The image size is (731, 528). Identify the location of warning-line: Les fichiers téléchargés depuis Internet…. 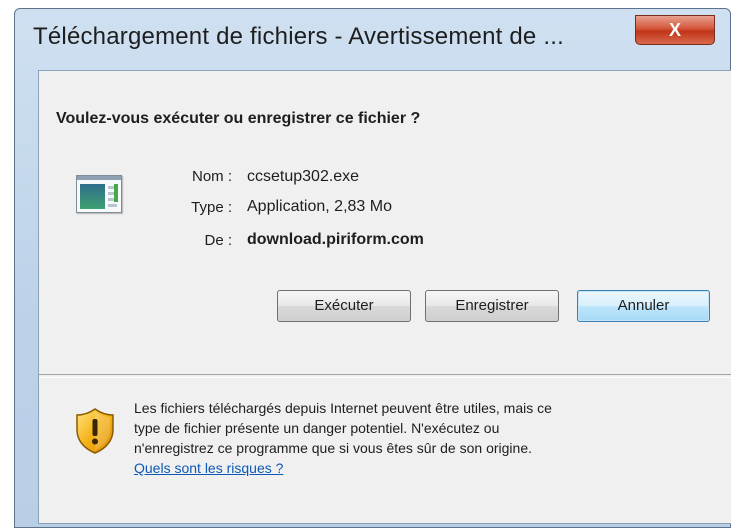
(343, 408).